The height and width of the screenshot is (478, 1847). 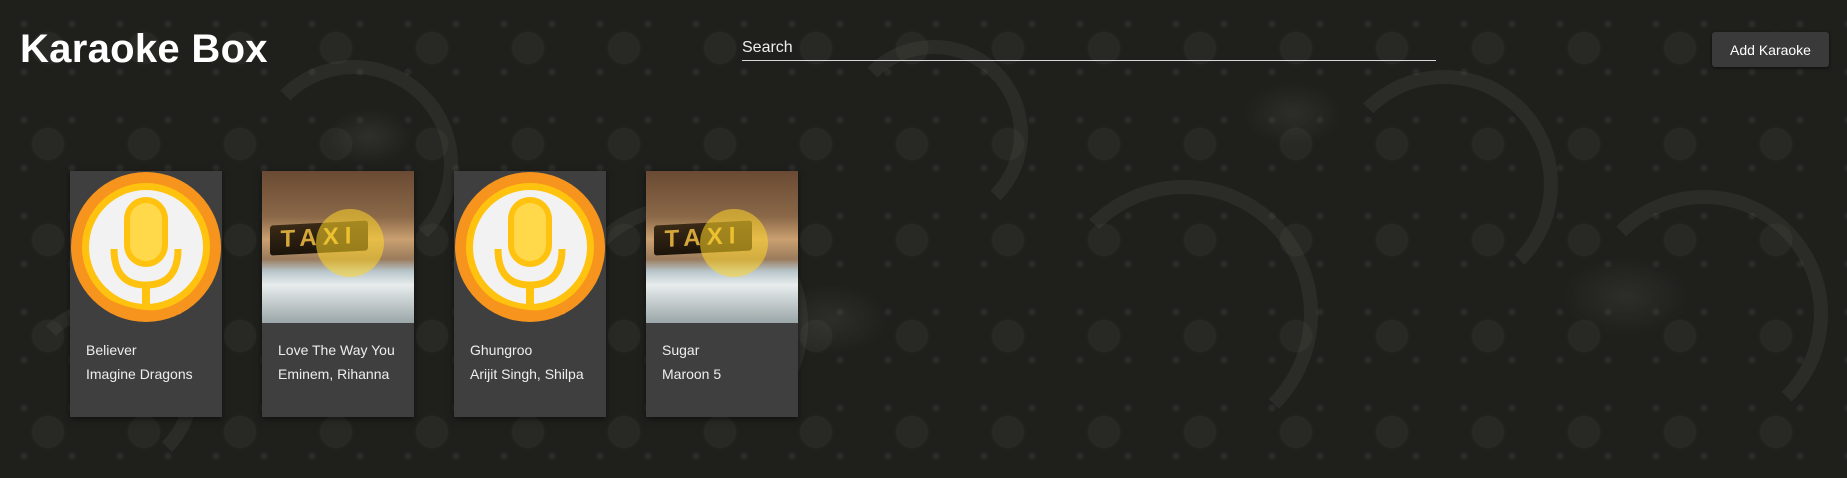 I want to click on artist-name: Arijit Singh, Shilpa, so click(x=527, y=374).